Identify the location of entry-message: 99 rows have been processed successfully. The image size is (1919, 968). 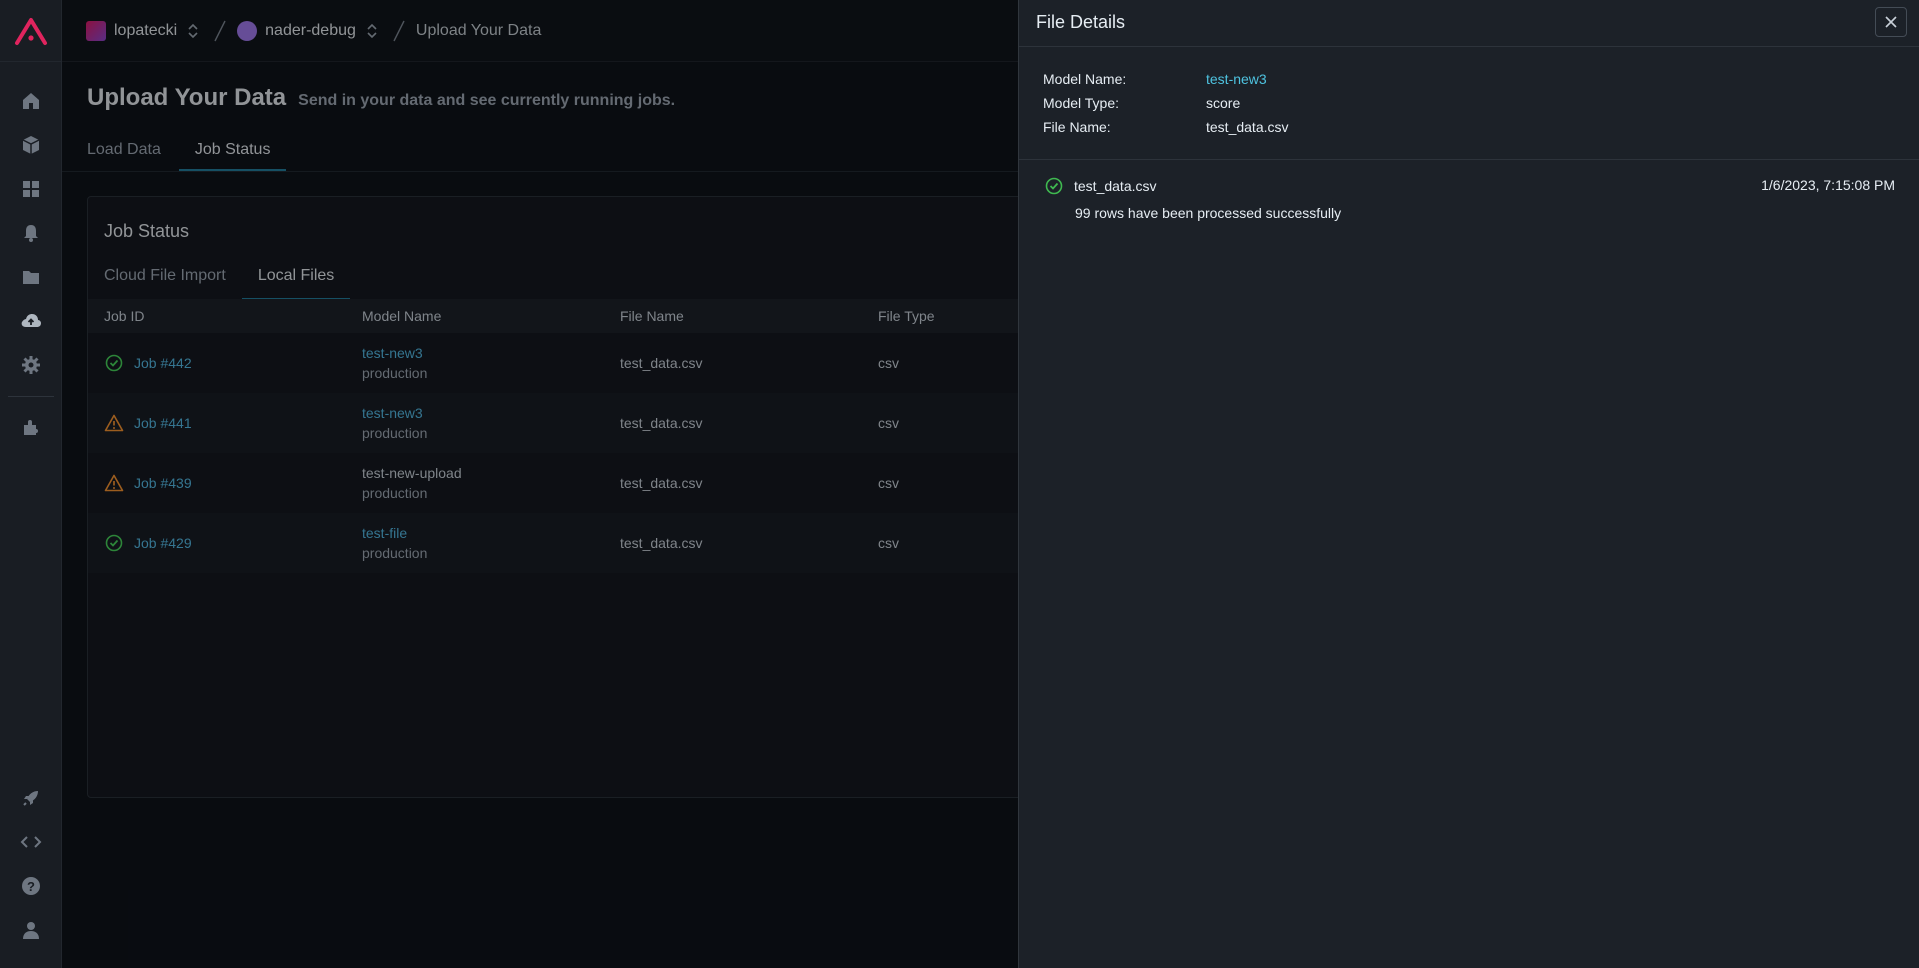
(1208, 213).